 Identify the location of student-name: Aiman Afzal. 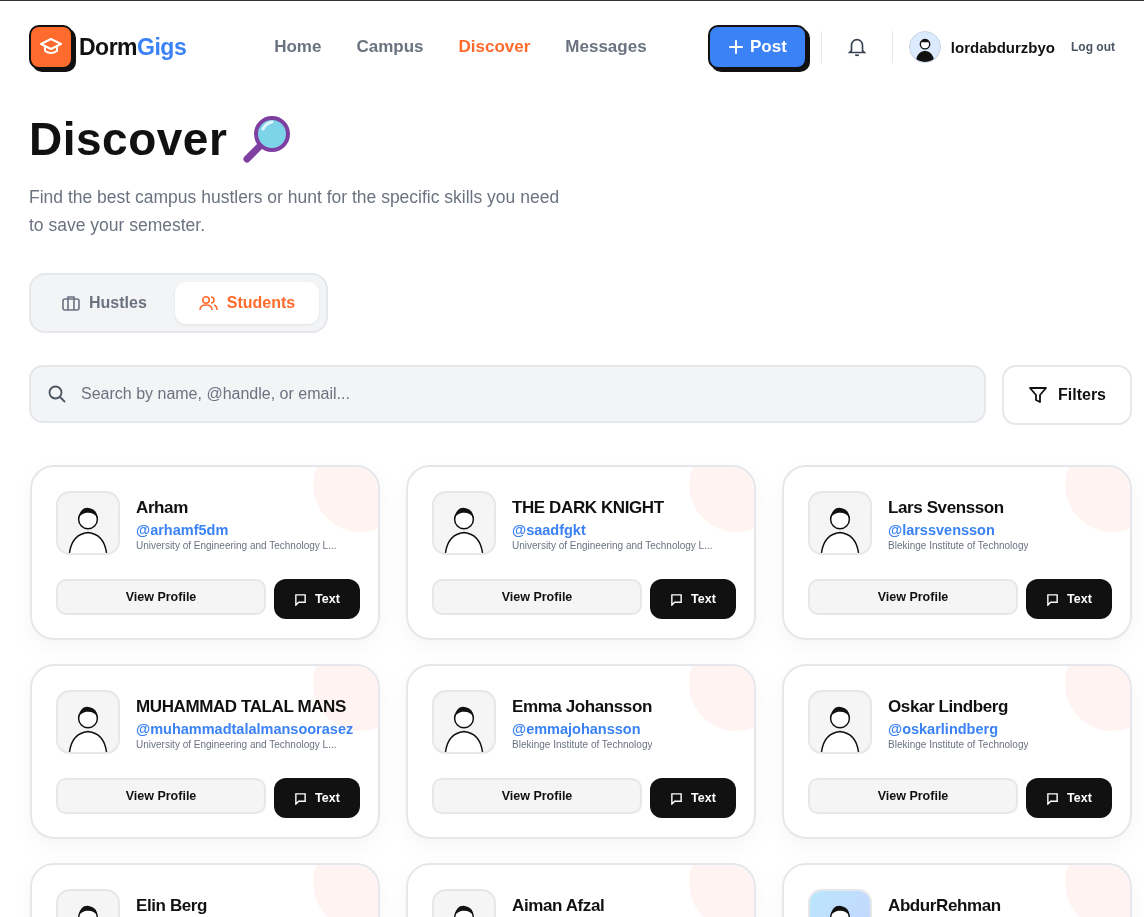
(558, 906).